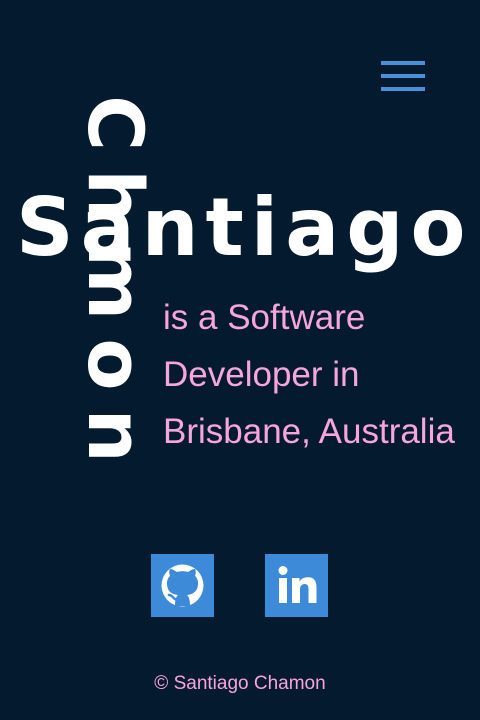  Describe the element at coordinates (115, 288) in the screenshot. I see `hero-last-name: Chmon` at that location.